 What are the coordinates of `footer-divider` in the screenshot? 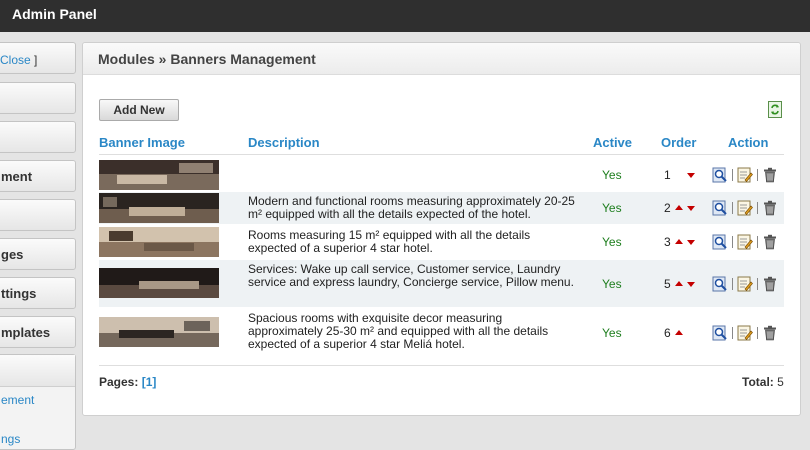 It's located at (441, 365).